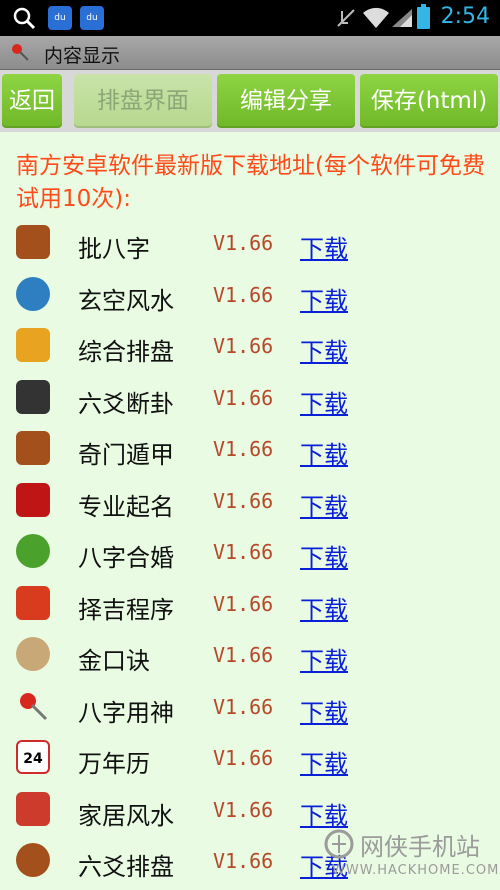 This screenshot has width=500, height=890. I want to click on app-row: 八字合婚 V1.66 下载, so click(250, 555).